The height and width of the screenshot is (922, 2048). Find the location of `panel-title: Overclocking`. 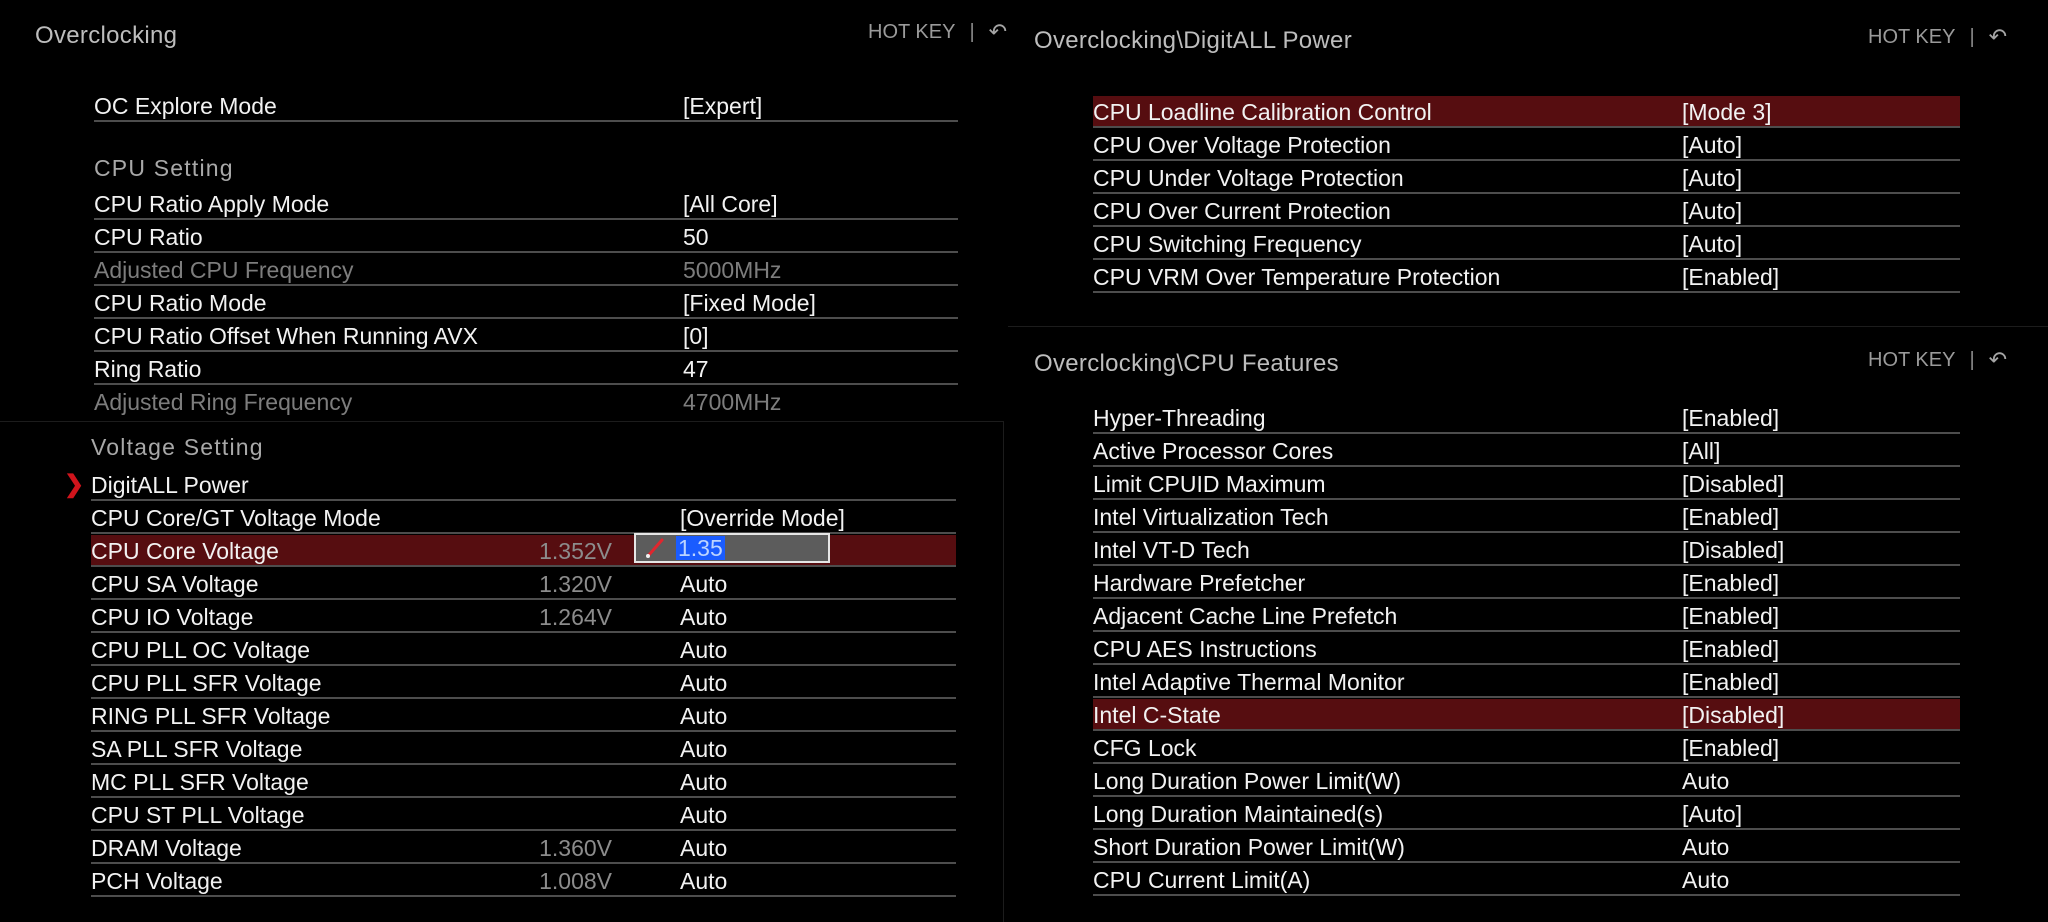

panel-title: Overclocking is located at coordinates (106, 35).